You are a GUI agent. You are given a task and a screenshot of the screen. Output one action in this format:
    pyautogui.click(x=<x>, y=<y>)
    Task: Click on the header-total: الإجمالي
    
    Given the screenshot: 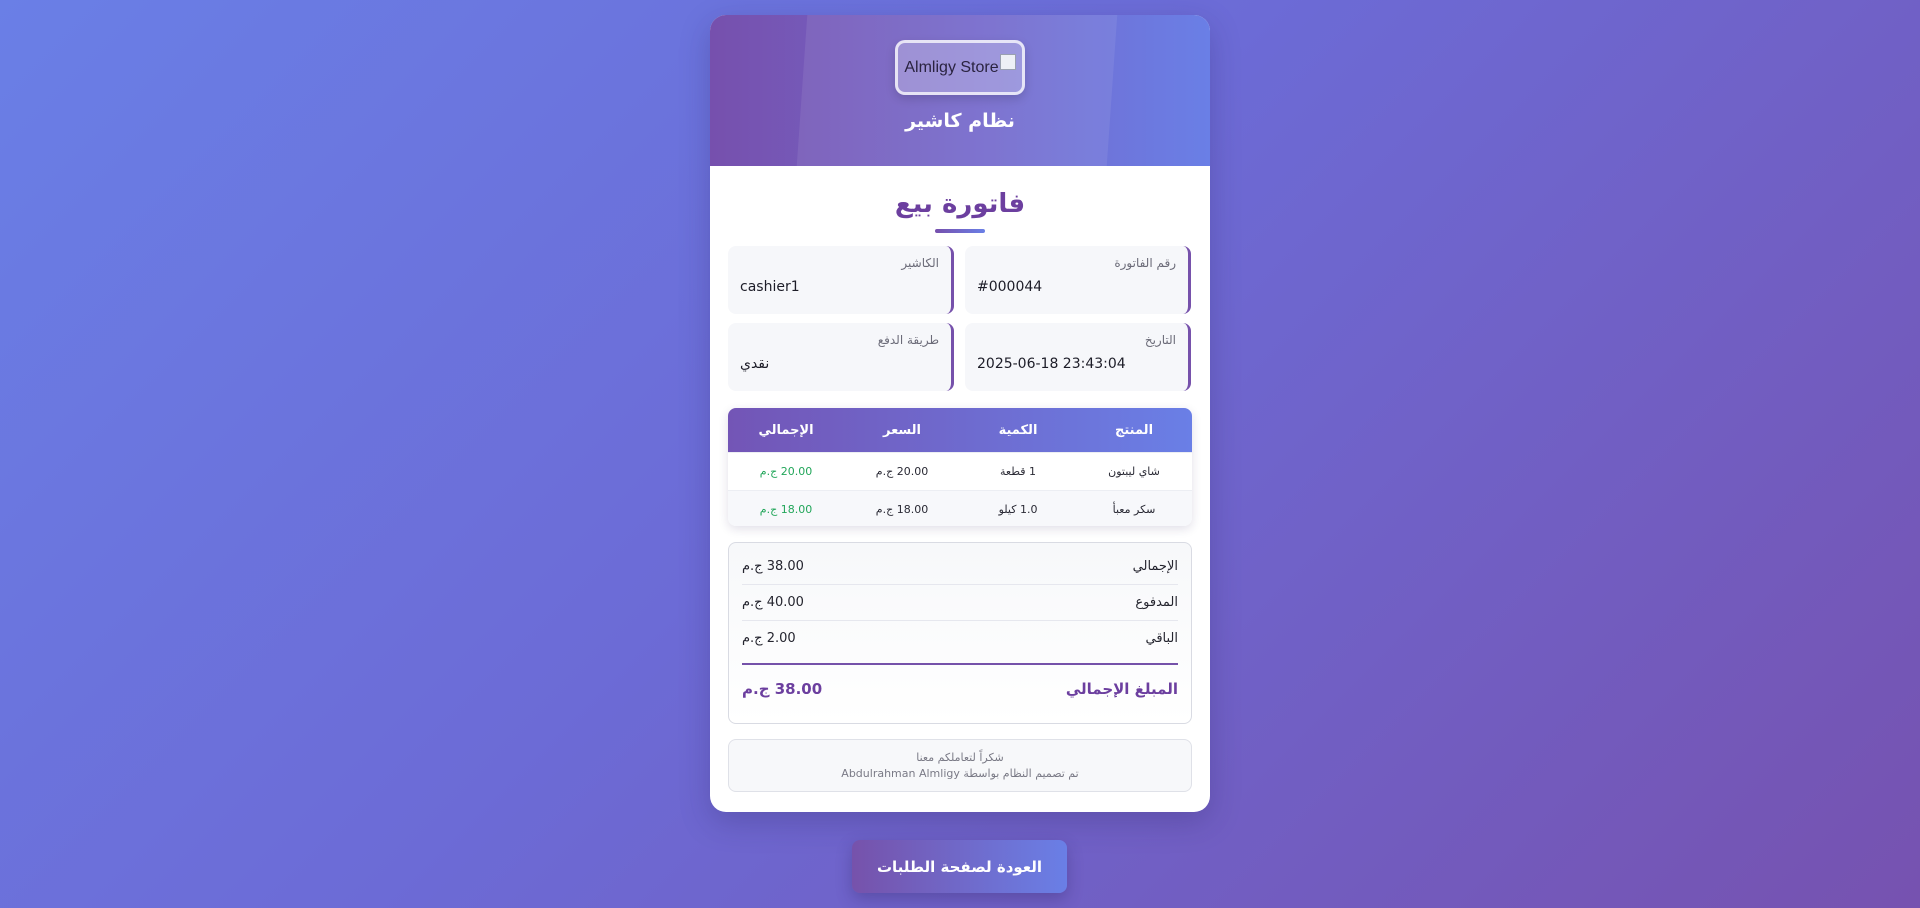 What is the action you would take?
    pyautogui.click(x=786, y=430)
    